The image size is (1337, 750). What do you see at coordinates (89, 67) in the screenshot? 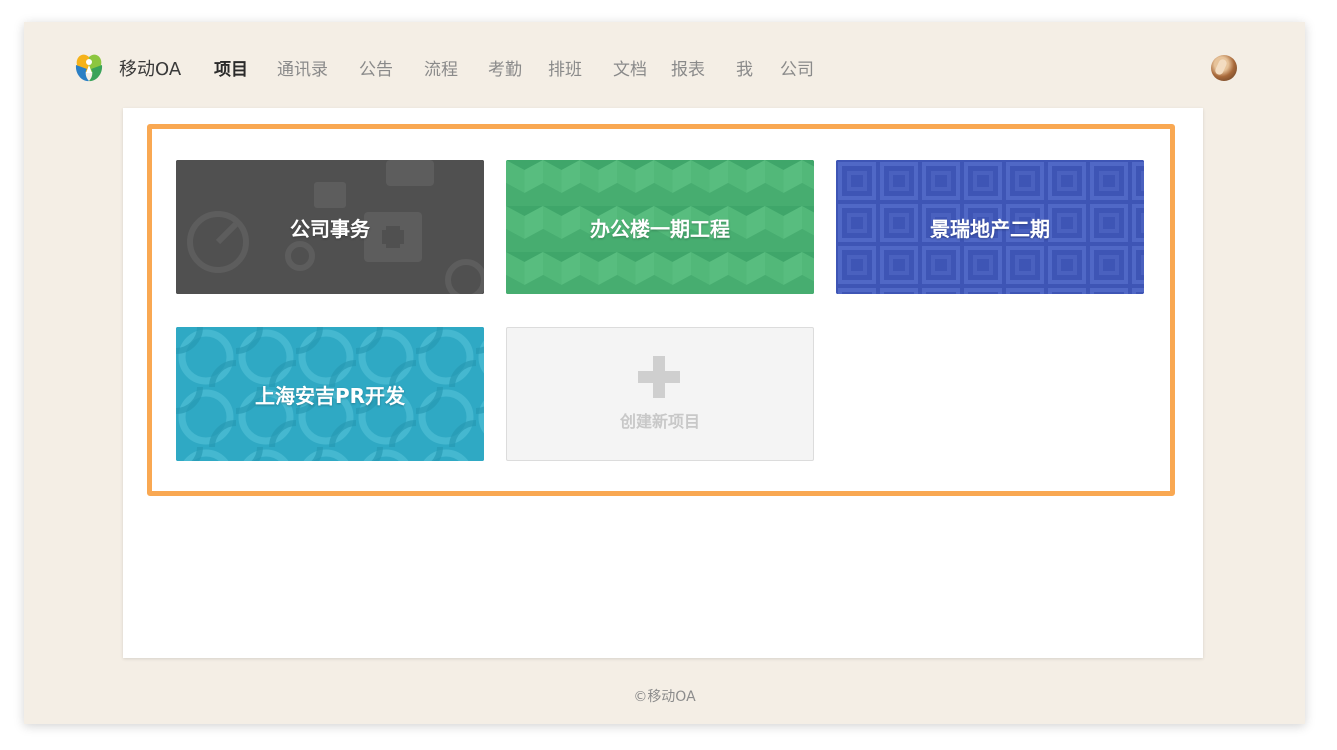
I see `leaf-logo-icon` at bounding box center [89, 67].